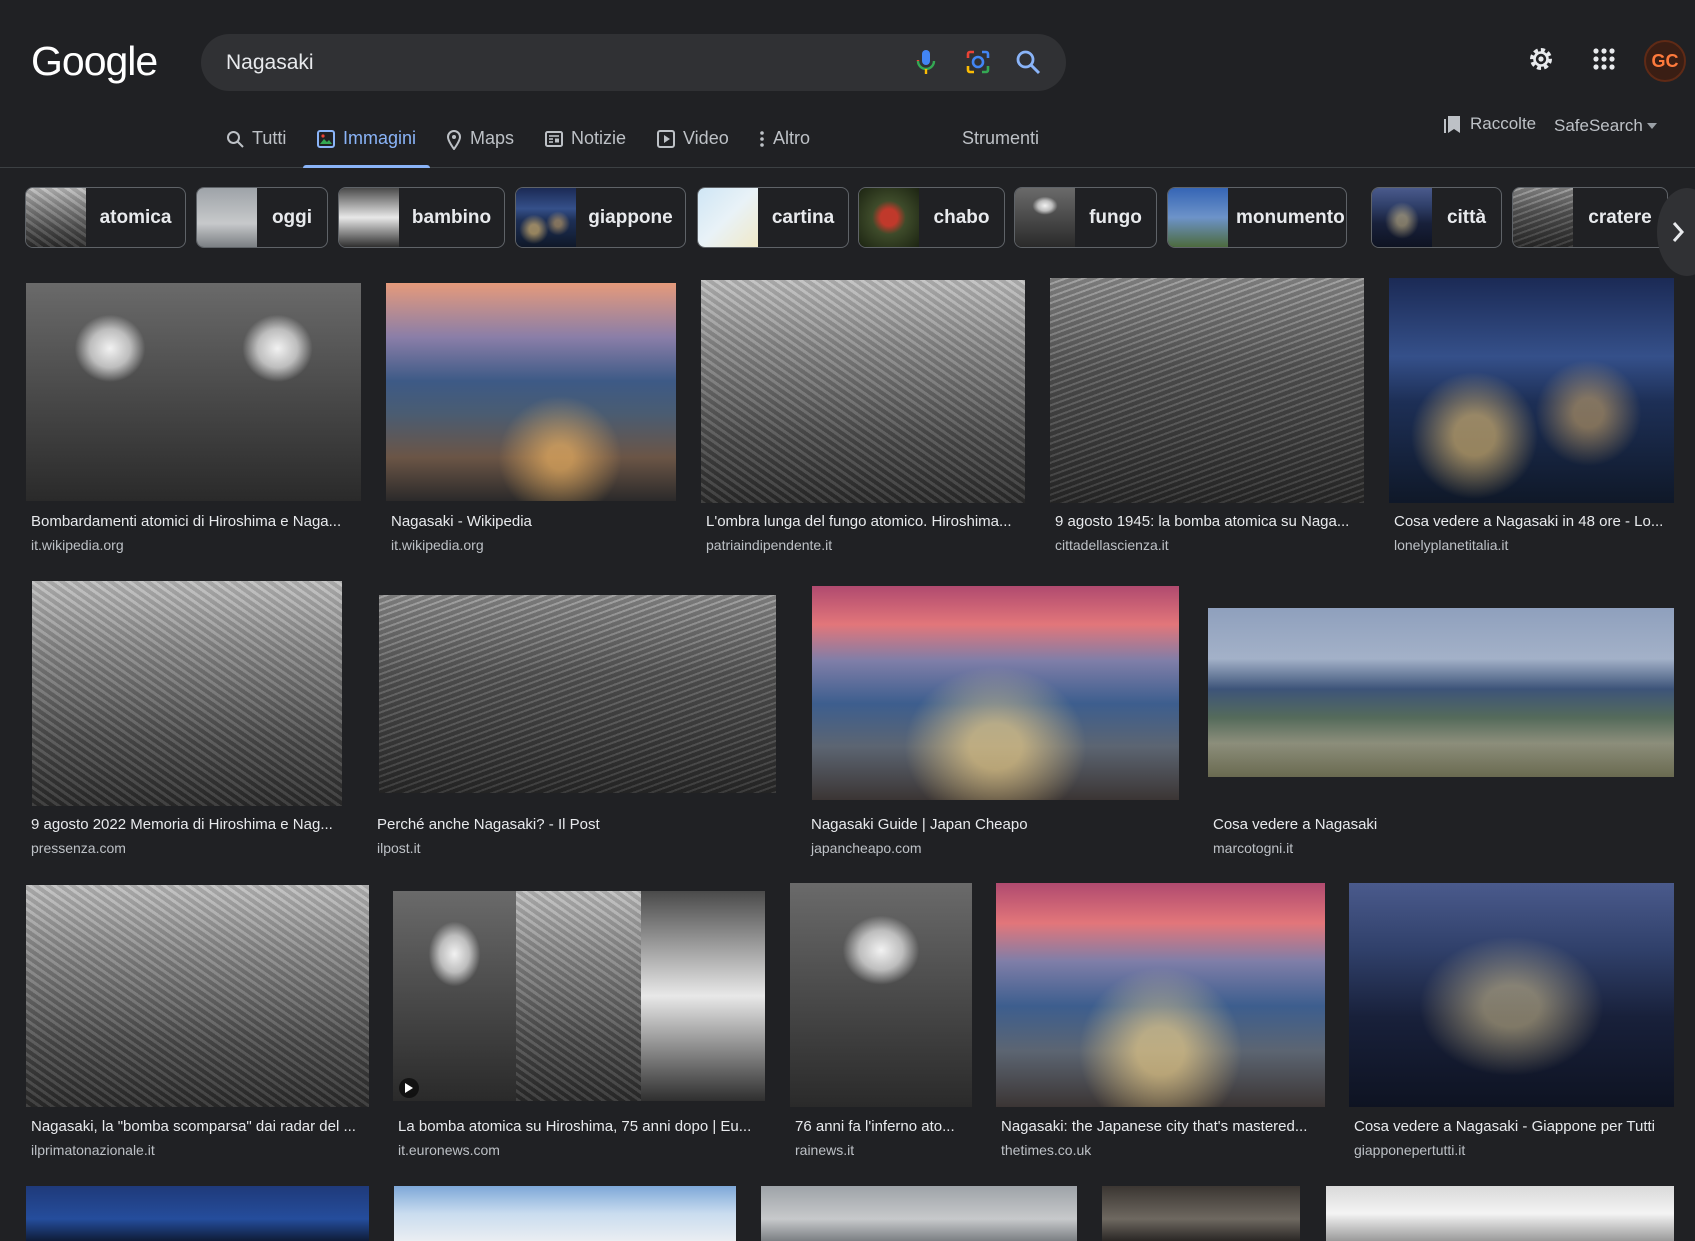  What do you see at coordinates (1490, 124) in the screenshot?
I see `collections-button: Raccolte` at bounding box center [1490, 124].